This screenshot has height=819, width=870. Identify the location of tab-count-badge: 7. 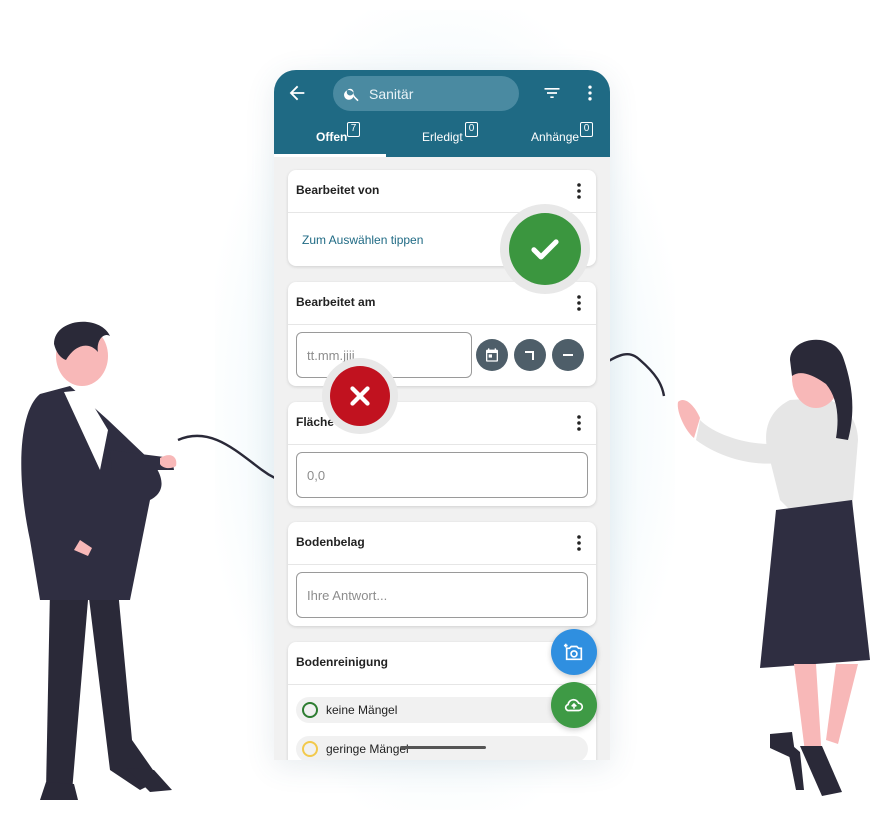
(353, 129).